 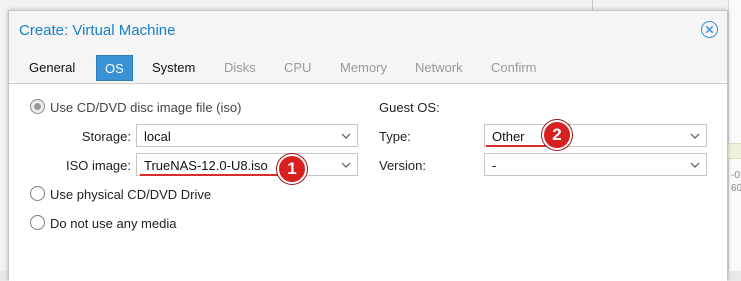 What do you see at coordinates (146, 107) in the screenshot?
I see `iso-media-label: Use CD/DVD disc image file (iso)` at bounding box center [146, 107].